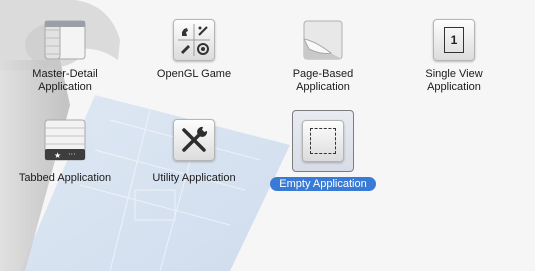 The image size is (535, 271). I want to click on template-master-detail: Master-Detail Application, so click(65, 58).